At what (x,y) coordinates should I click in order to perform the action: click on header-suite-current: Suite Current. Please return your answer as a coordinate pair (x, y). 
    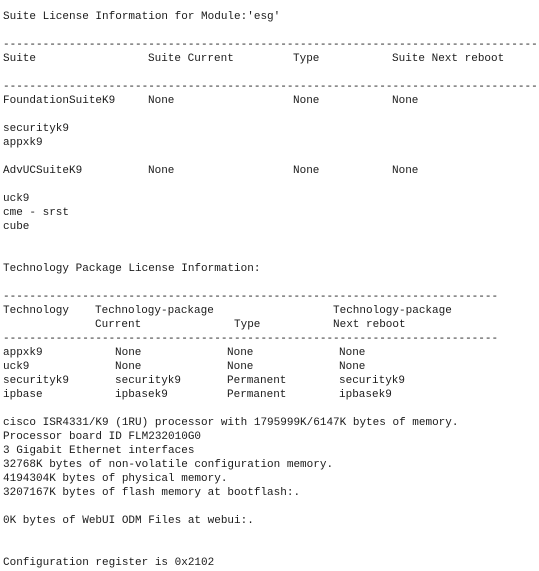
    Looking at the image, I should click on (191, 59).